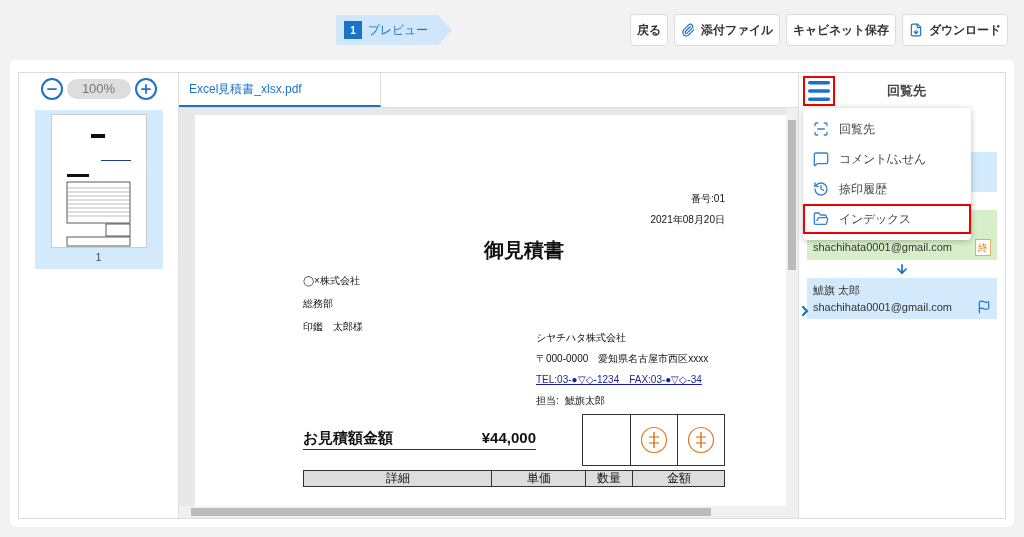 Image resolution: width=1024 pixels, height=537 pixels. Describe the element at coordinates (547, 401) in the screenshot. I see `person-label: 担当:` at that location.